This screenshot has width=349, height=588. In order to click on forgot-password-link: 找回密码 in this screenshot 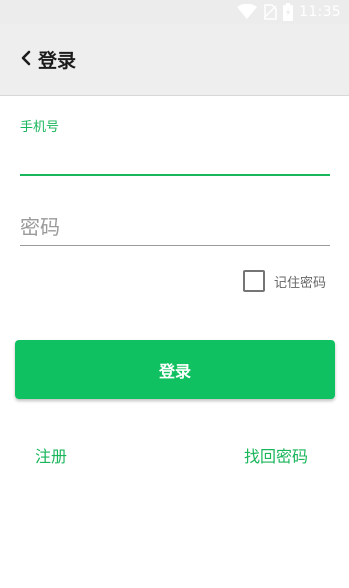, I will do `click(276, 455)`.